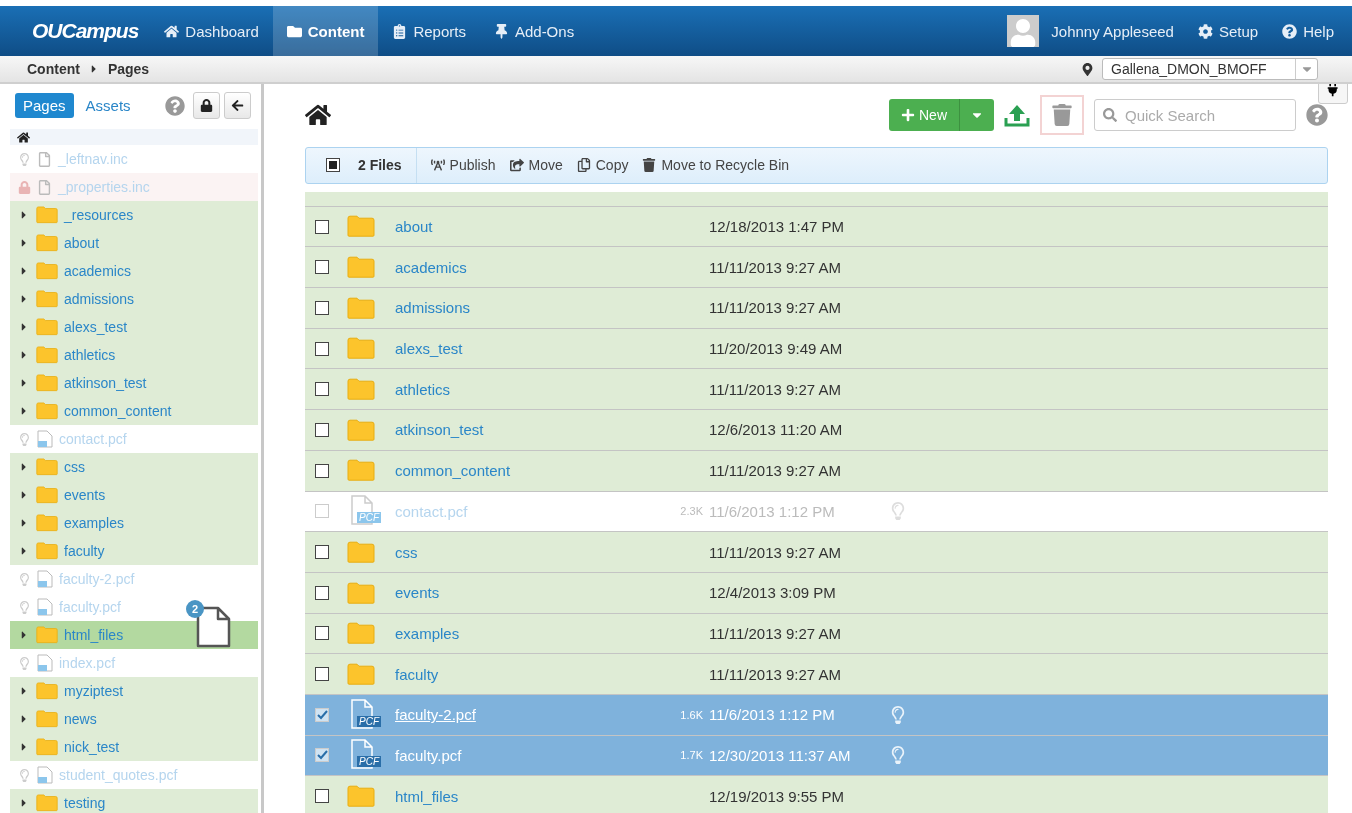  I want to click on plus-icon, so click(908, 115).